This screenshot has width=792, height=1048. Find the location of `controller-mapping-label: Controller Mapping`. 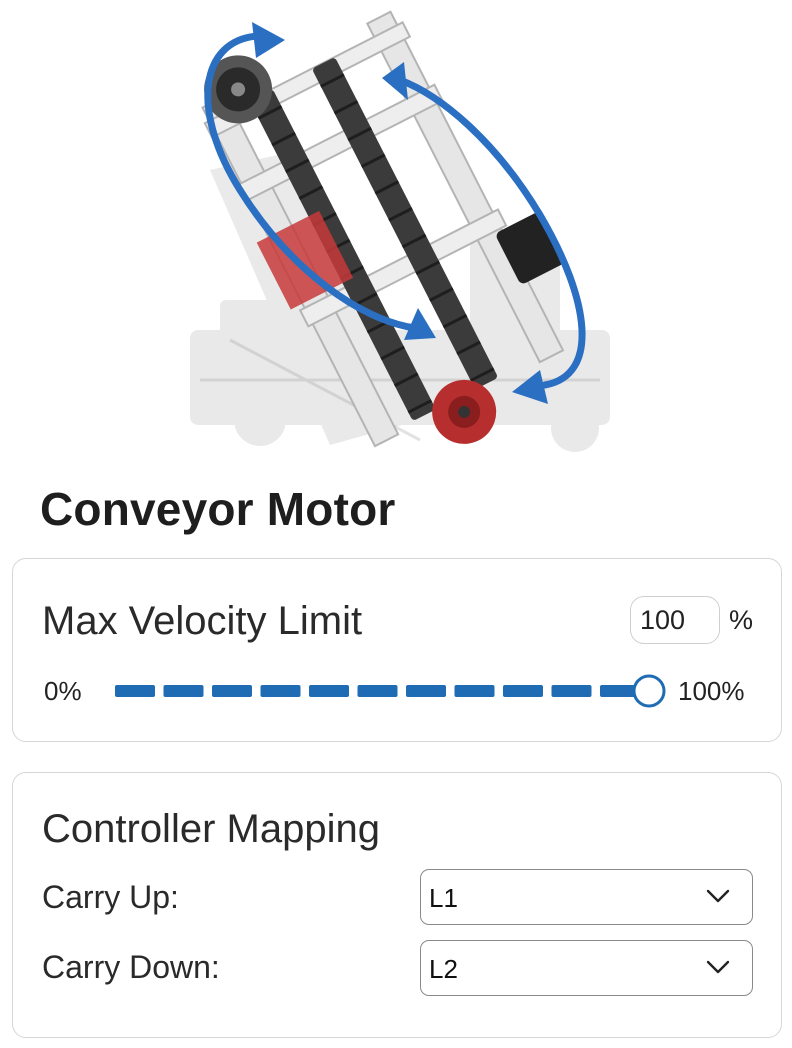

controller-mapping-label: Controller Mapping is located at coordinates (211, 829).